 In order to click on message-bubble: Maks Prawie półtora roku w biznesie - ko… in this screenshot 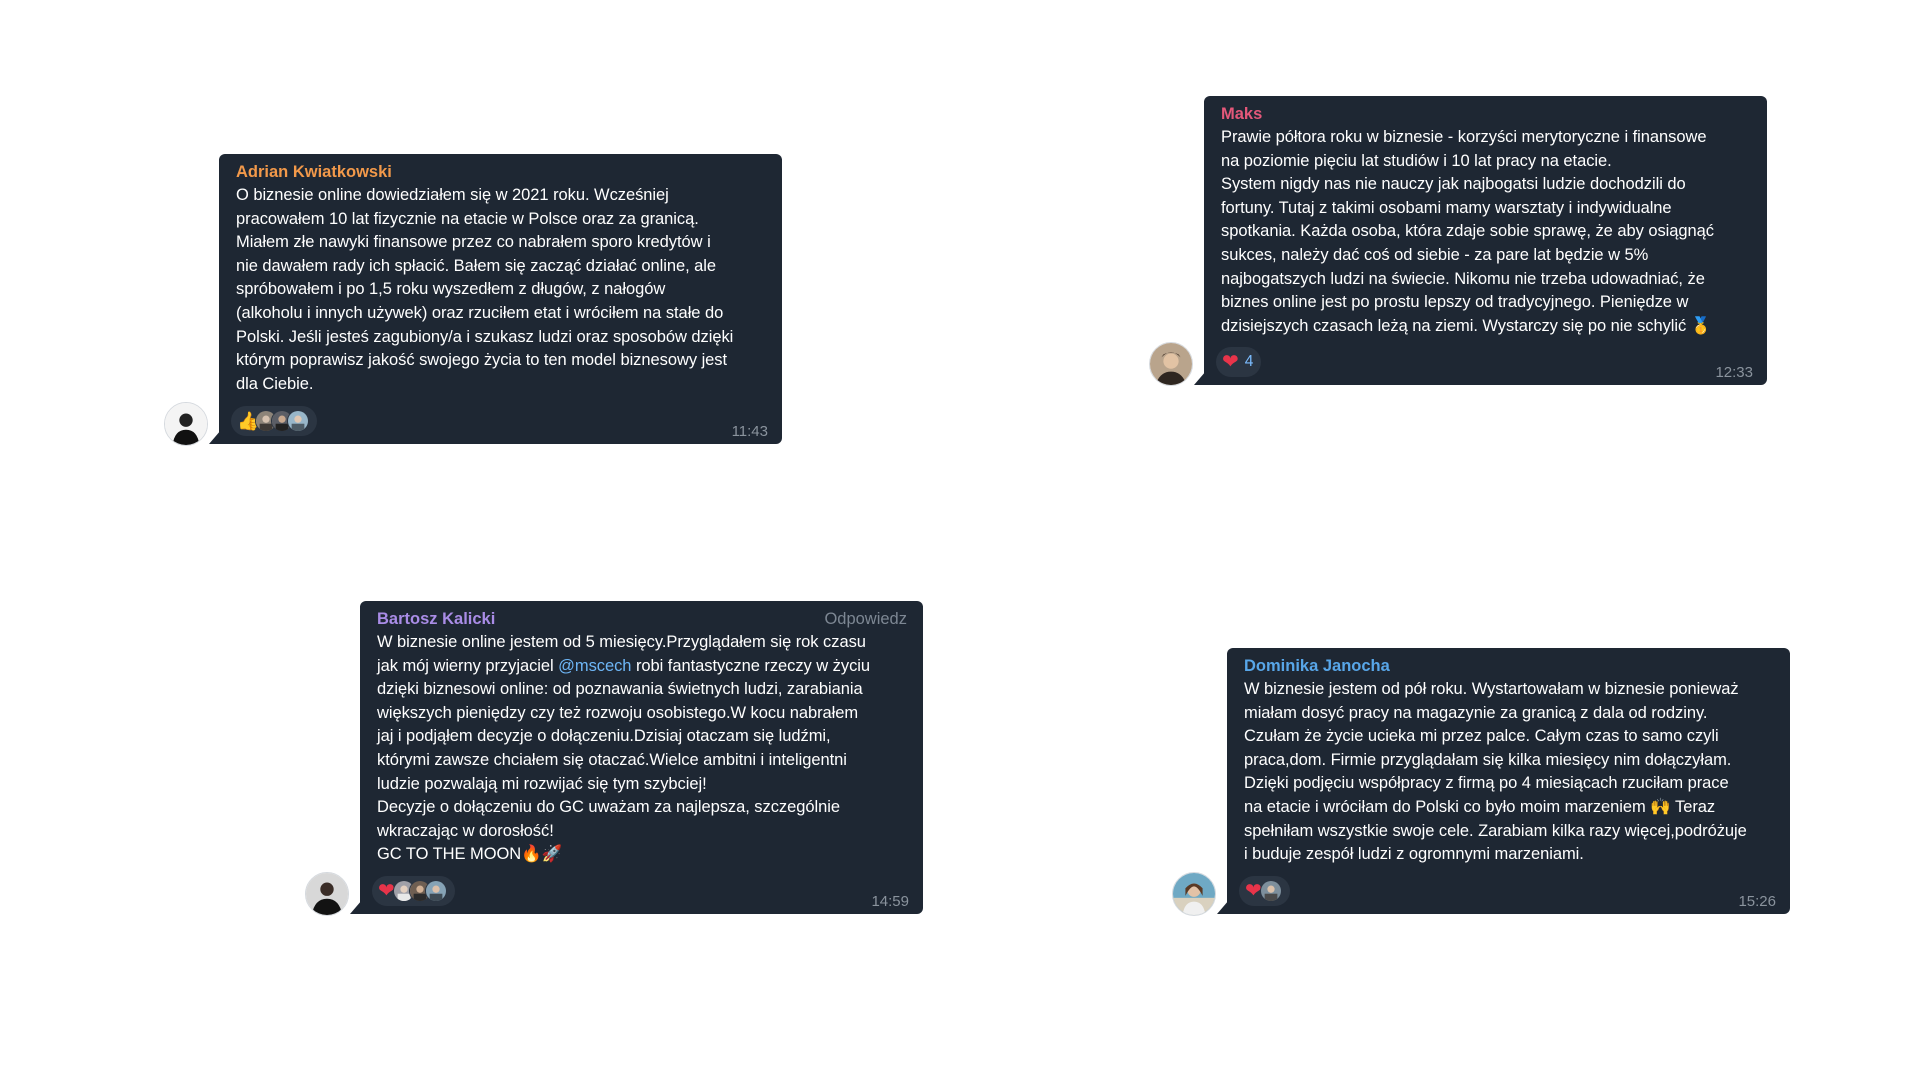, I will do `click(1480, 240)`.